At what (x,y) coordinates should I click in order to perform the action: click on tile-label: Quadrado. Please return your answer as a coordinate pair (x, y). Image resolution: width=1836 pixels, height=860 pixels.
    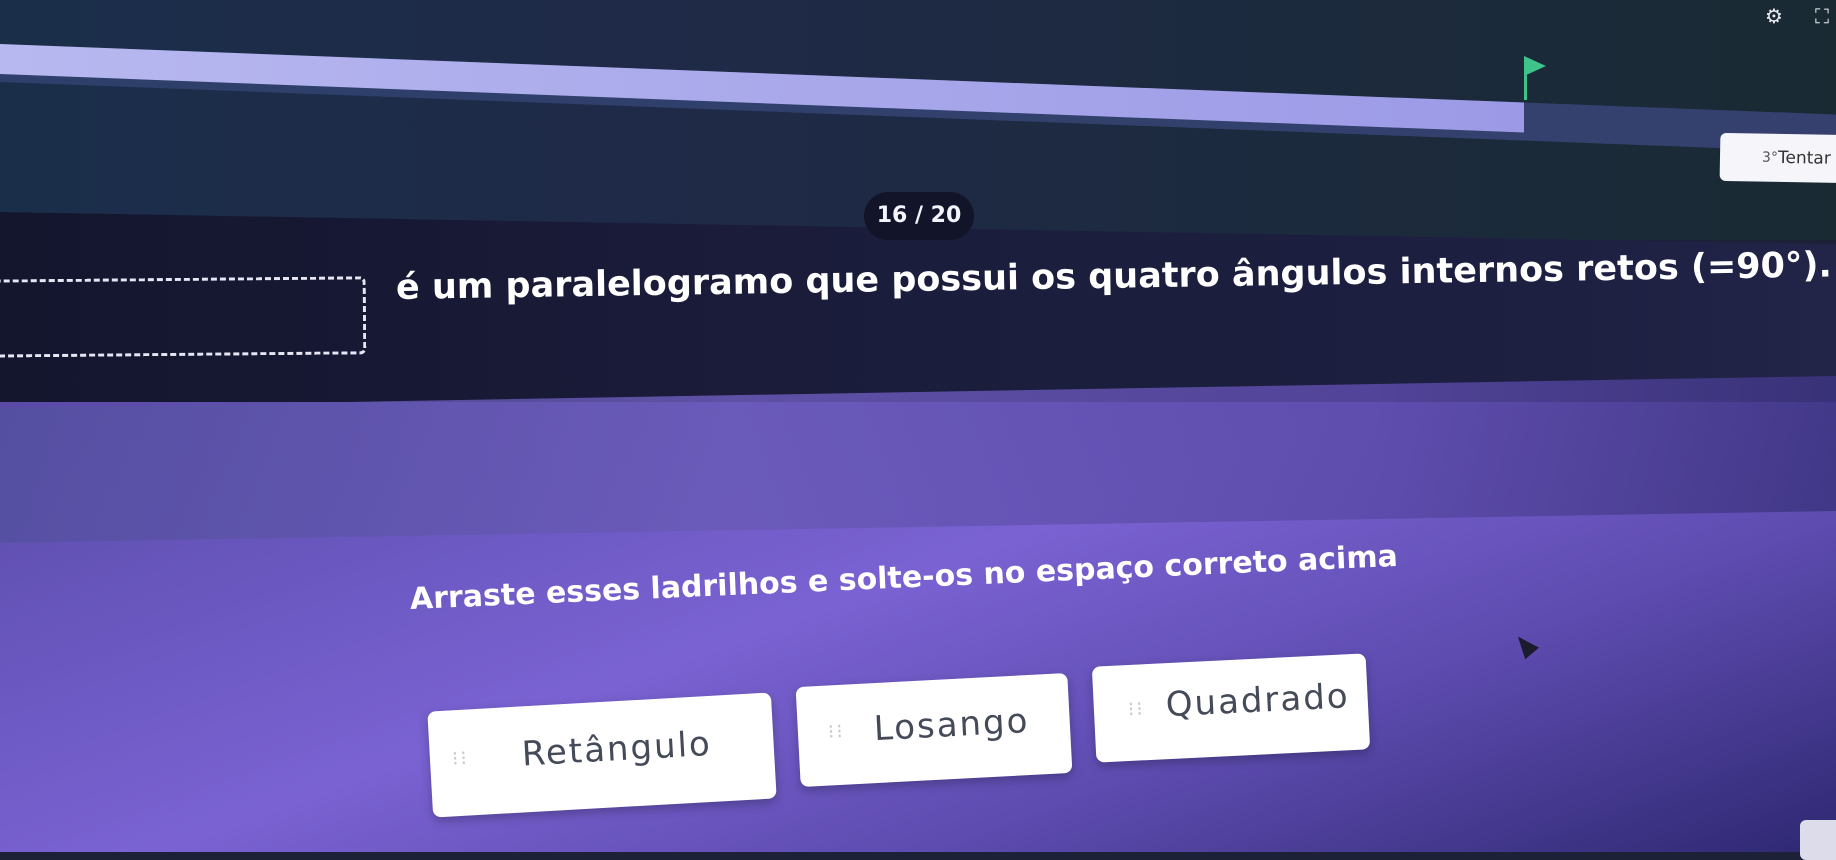
    Looking at the image, I should click on (1257, 701).